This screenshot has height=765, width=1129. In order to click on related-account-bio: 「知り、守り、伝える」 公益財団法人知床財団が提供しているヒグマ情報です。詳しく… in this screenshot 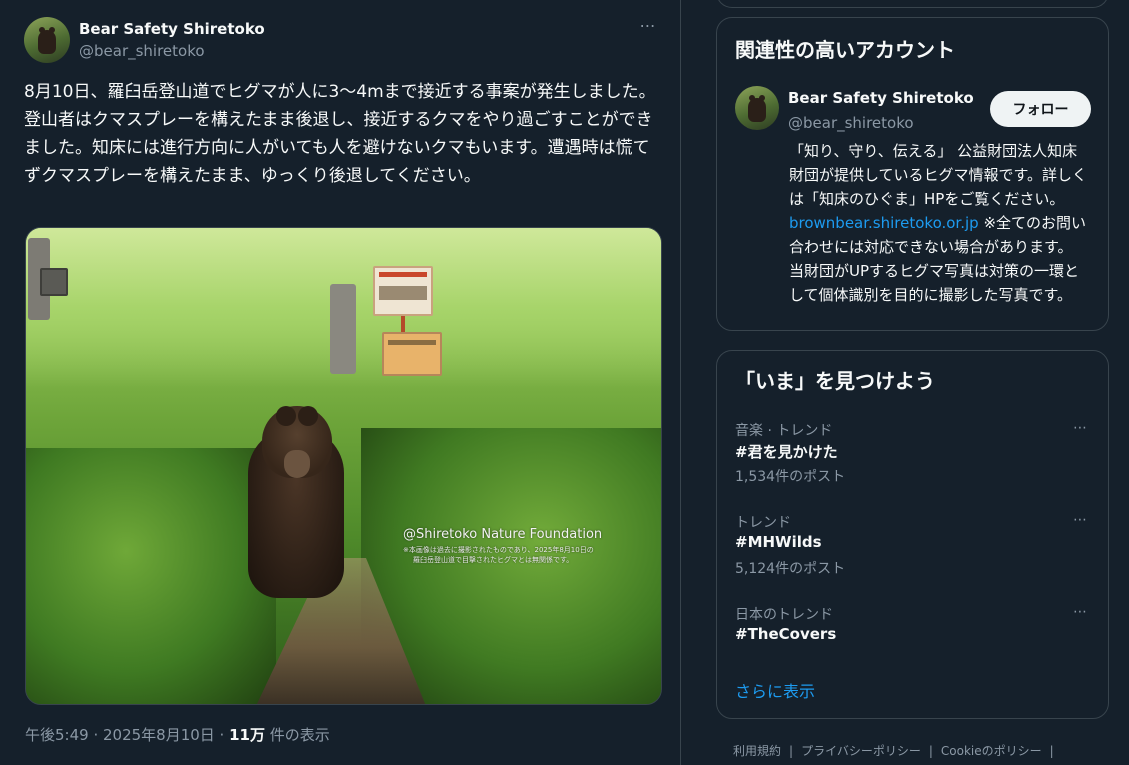, I will do `click(939, 223)`.